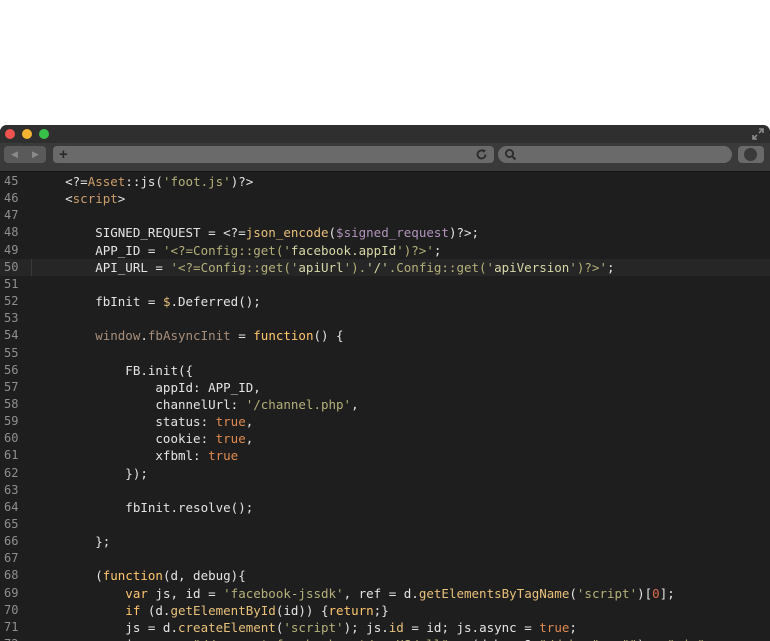  I want to click on close-window-button, so click(10, 134).